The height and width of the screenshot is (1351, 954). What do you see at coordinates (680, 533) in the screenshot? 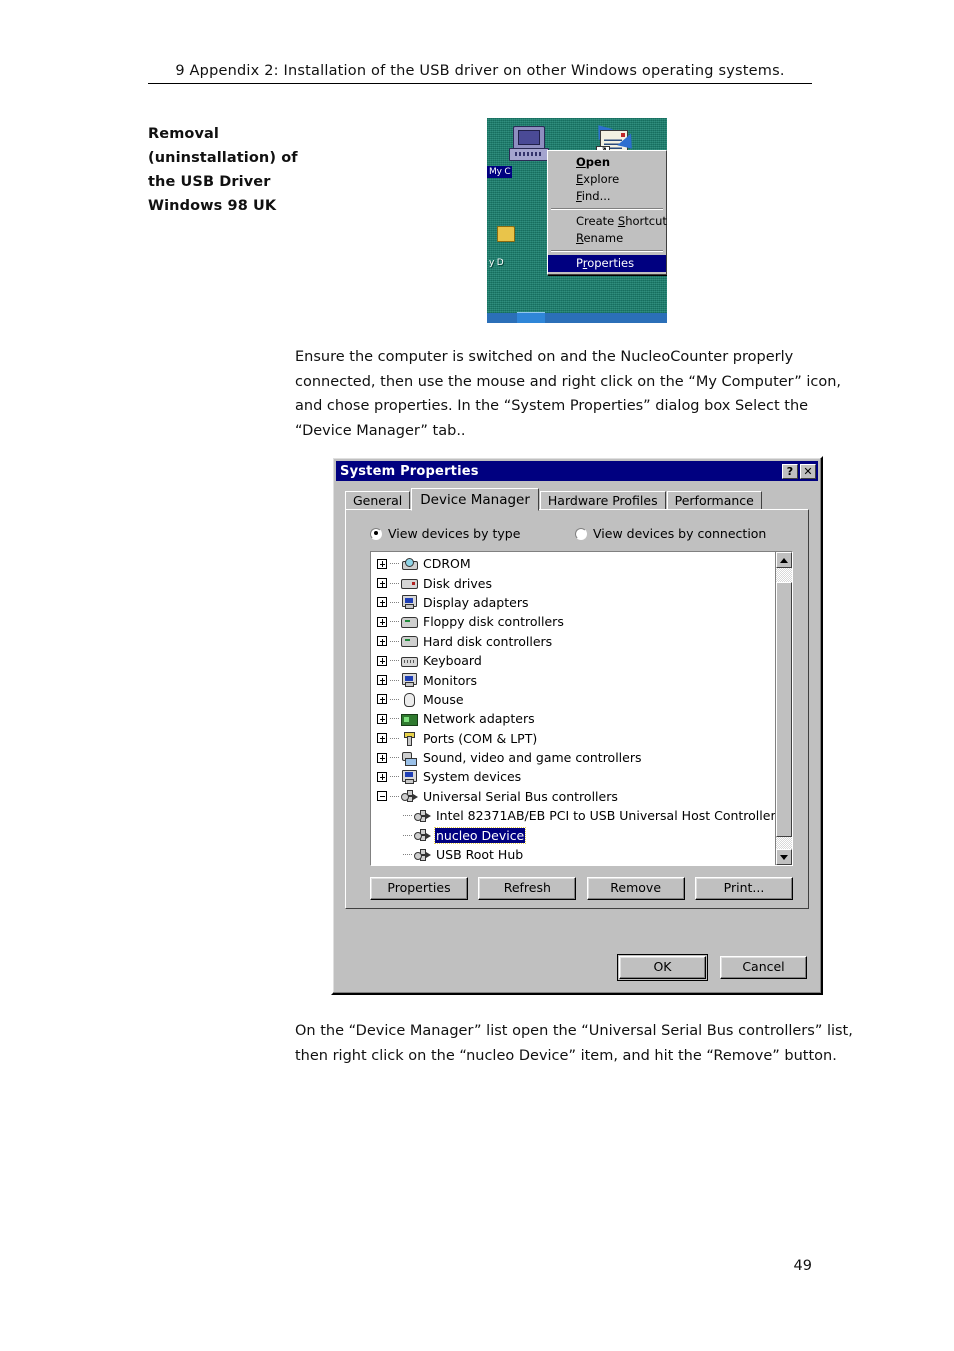
I see `radio-label-connection: View devices by connection` at bounding box center [680, 533].